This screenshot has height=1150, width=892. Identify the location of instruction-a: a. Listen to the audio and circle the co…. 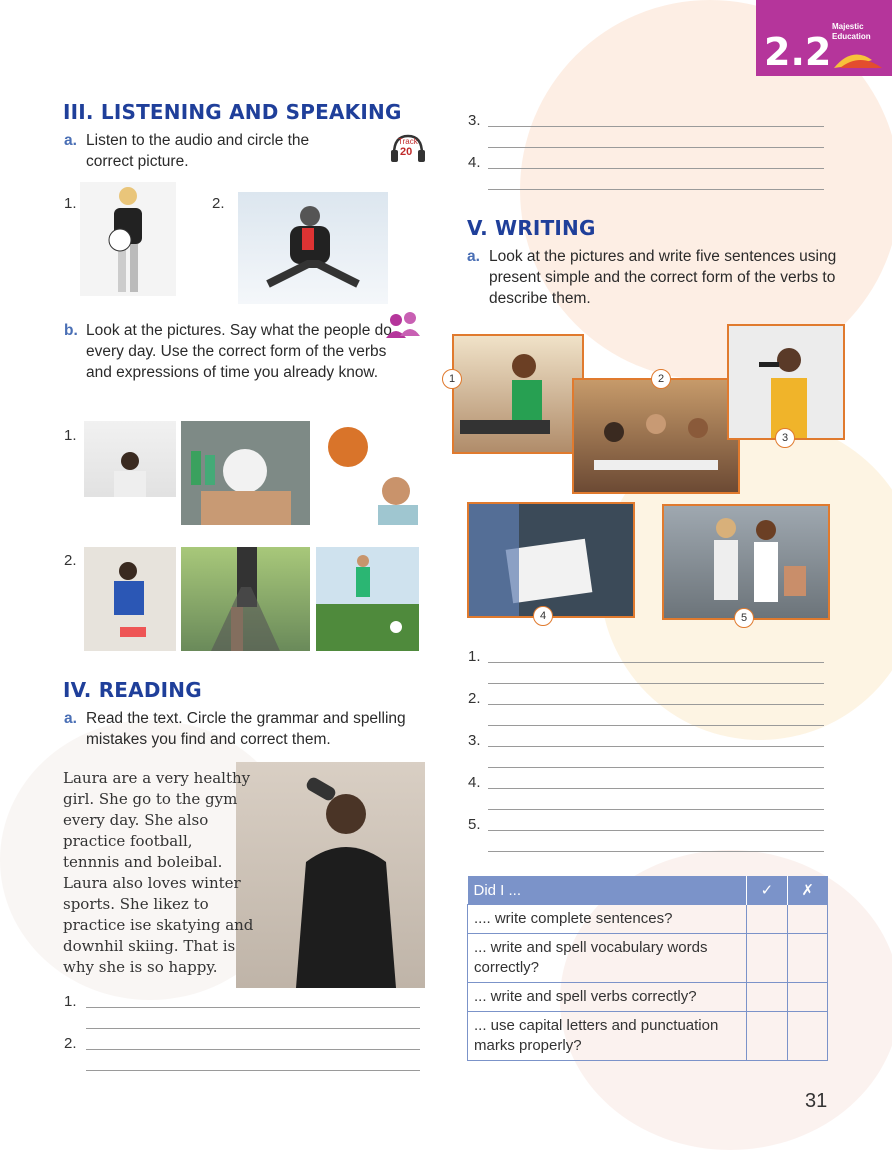
(209, 151).